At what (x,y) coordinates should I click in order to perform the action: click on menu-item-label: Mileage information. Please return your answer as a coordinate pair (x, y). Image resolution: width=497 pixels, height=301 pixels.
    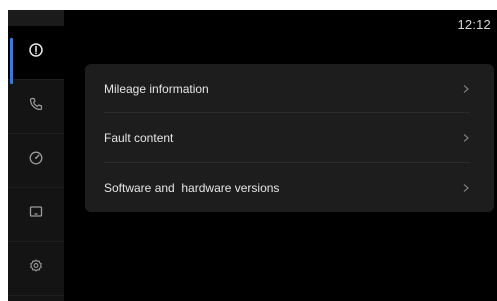
    Looking at the image, I should click on (156, 88).